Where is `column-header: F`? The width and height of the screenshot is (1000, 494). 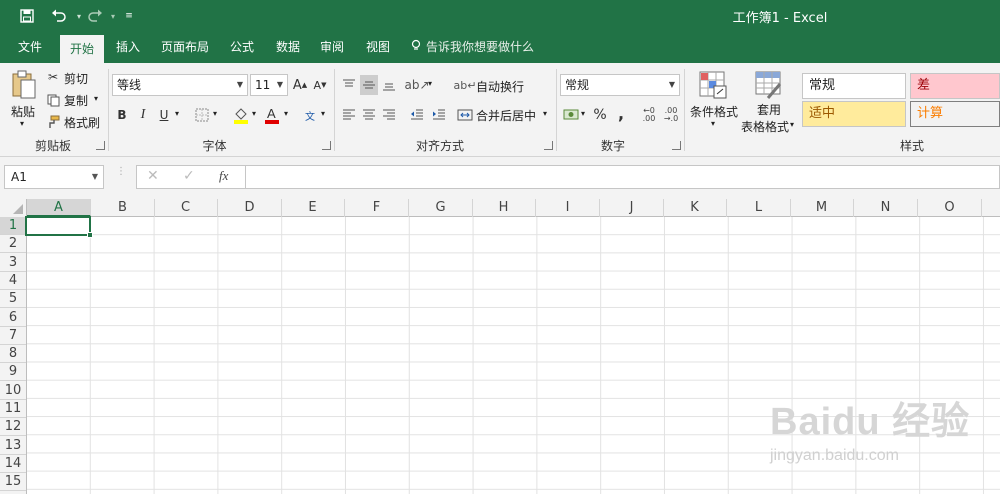 column-header: F is located at coordinates (377, 208).